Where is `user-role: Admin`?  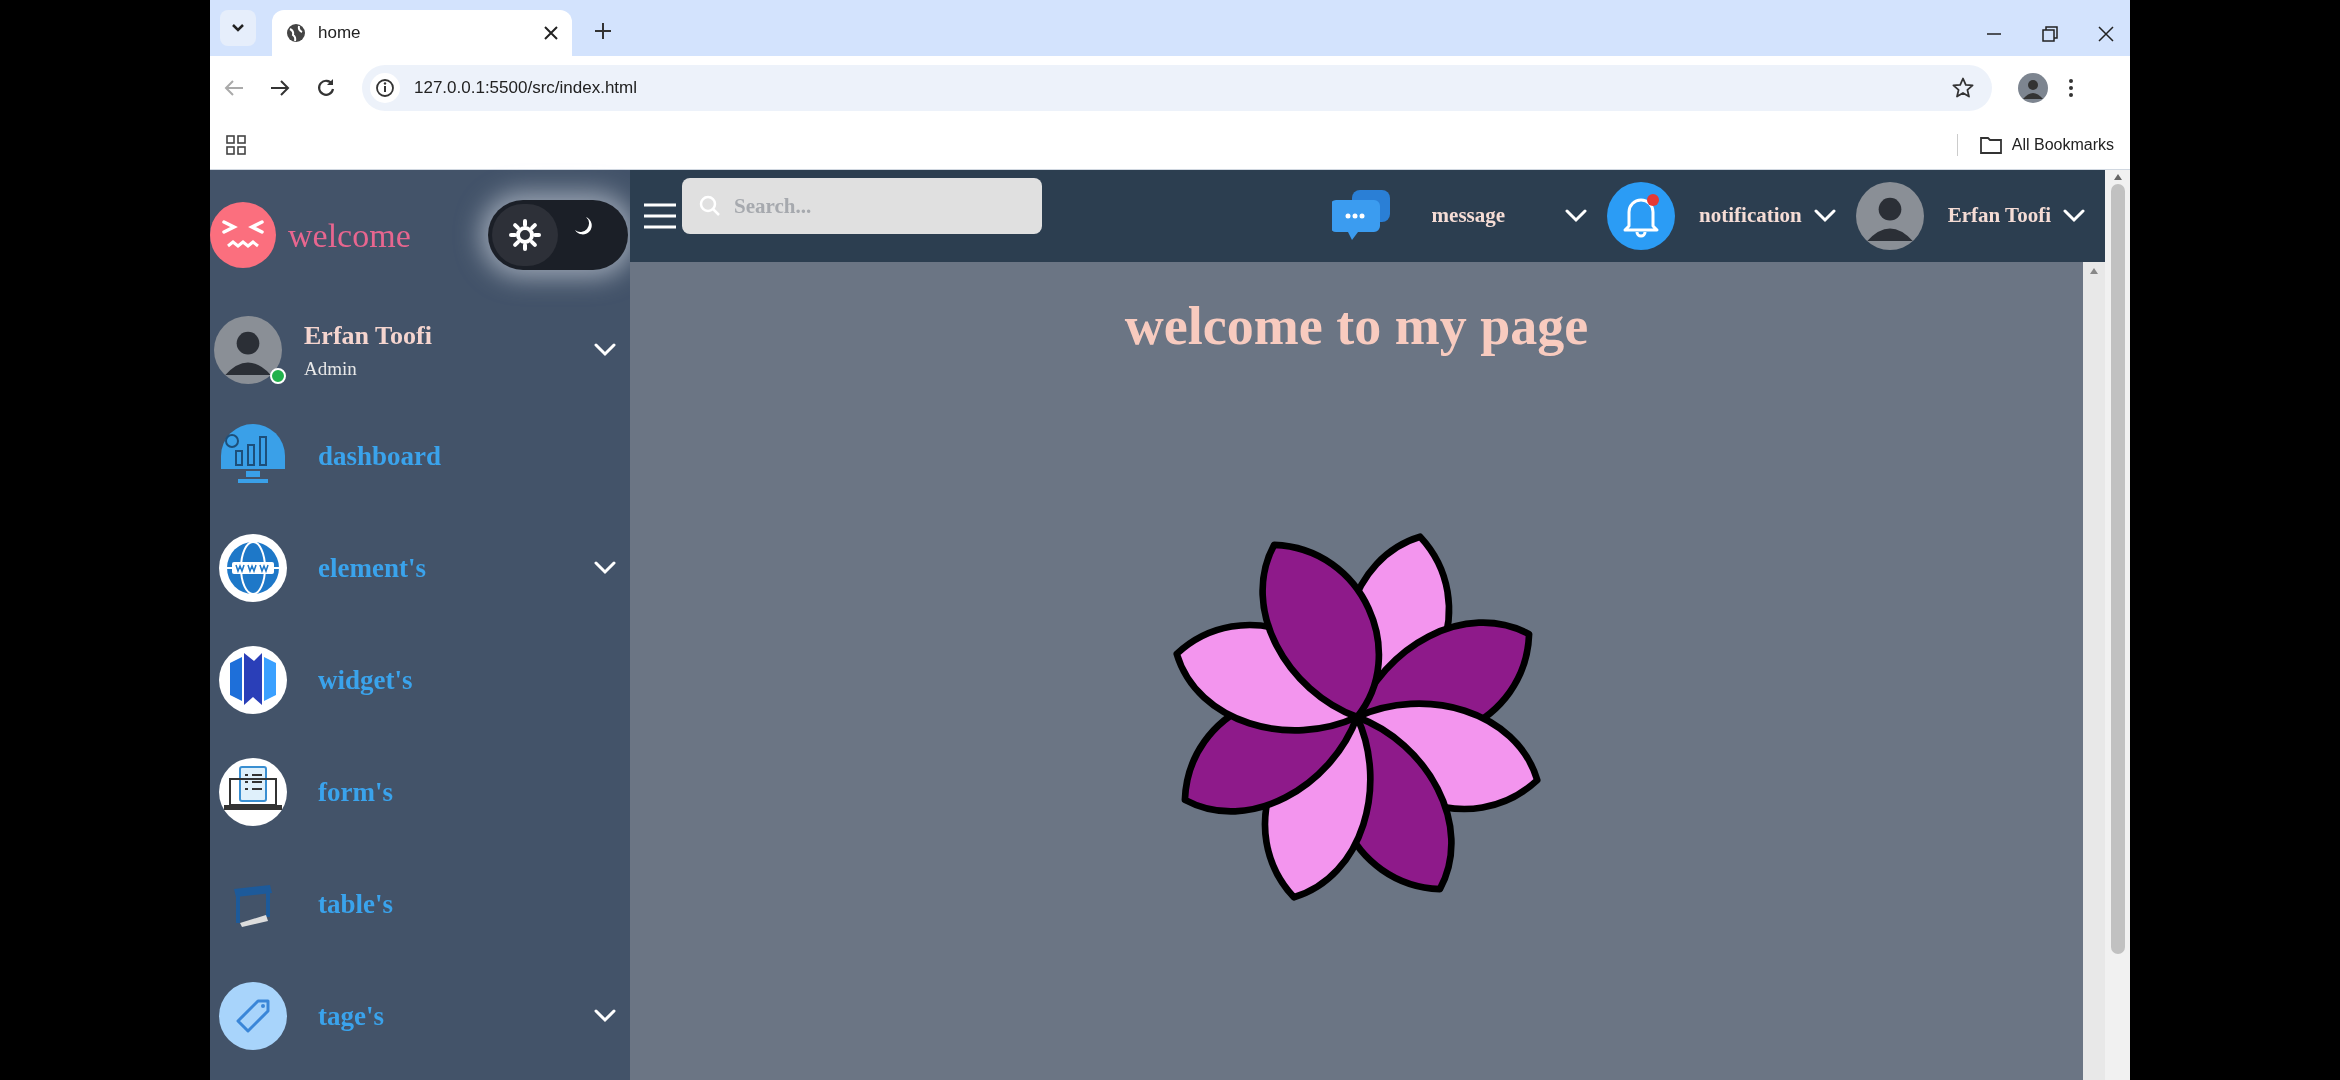
user-role: Admin is located at coordinates (331, 369).